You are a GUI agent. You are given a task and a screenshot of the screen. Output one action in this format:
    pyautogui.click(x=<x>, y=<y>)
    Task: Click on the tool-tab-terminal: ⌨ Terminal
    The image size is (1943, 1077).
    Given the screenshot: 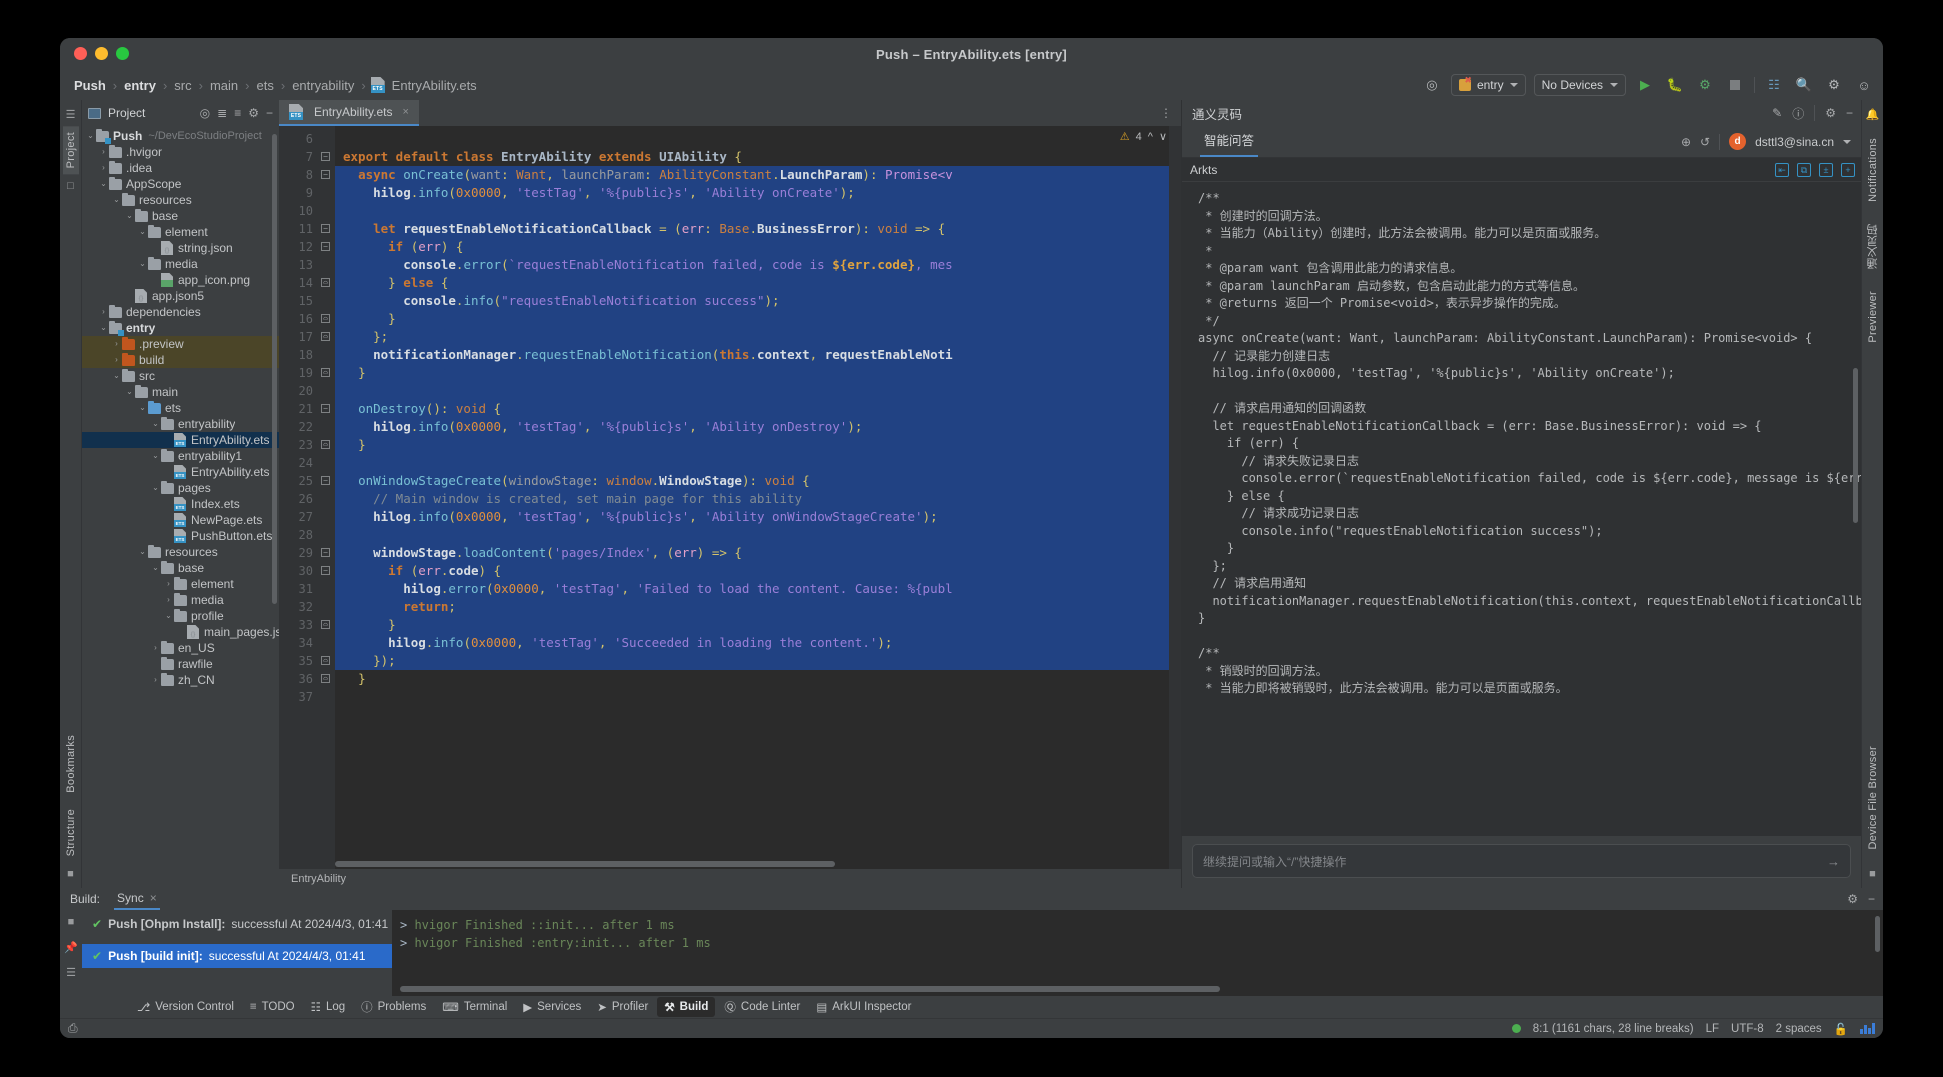 What is the action you would take?
    pyautogui.click(x=474, y=1007)
    